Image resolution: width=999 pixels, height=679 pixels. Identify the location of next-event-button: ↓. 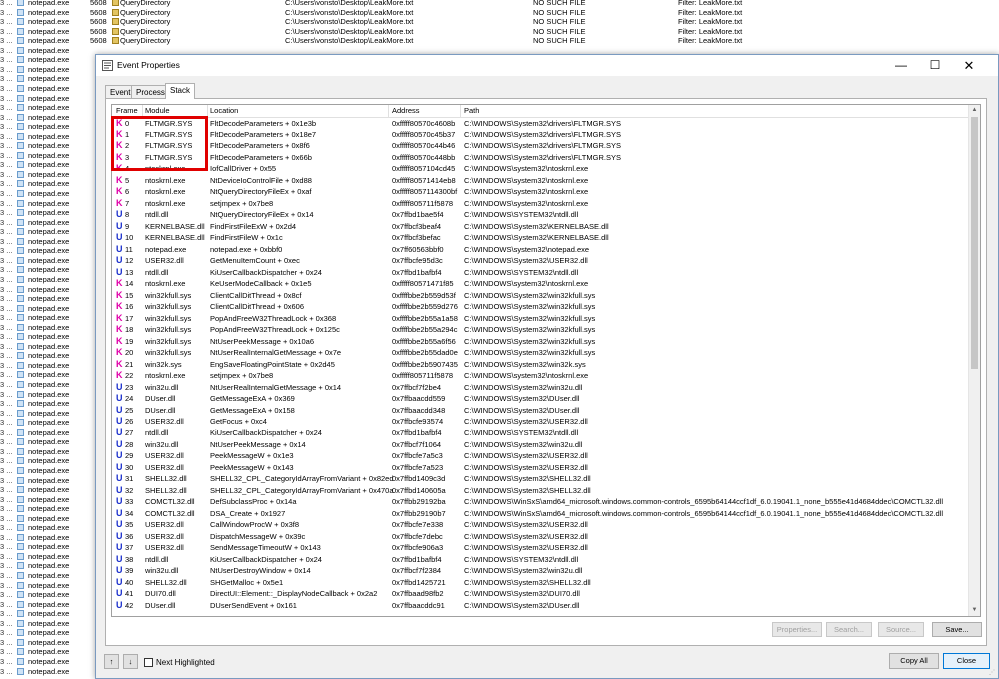
(130, 661).